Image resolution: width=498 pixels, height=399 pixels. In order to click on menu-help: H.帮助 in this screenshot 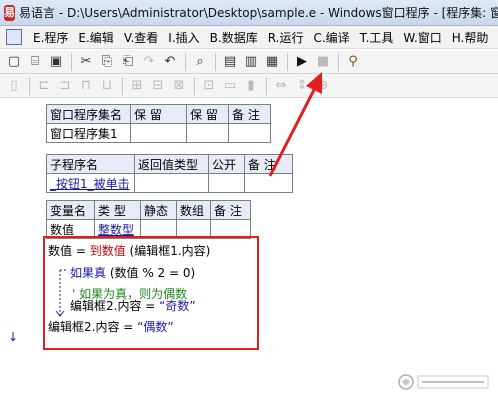, I will do `click(470, 37)`.